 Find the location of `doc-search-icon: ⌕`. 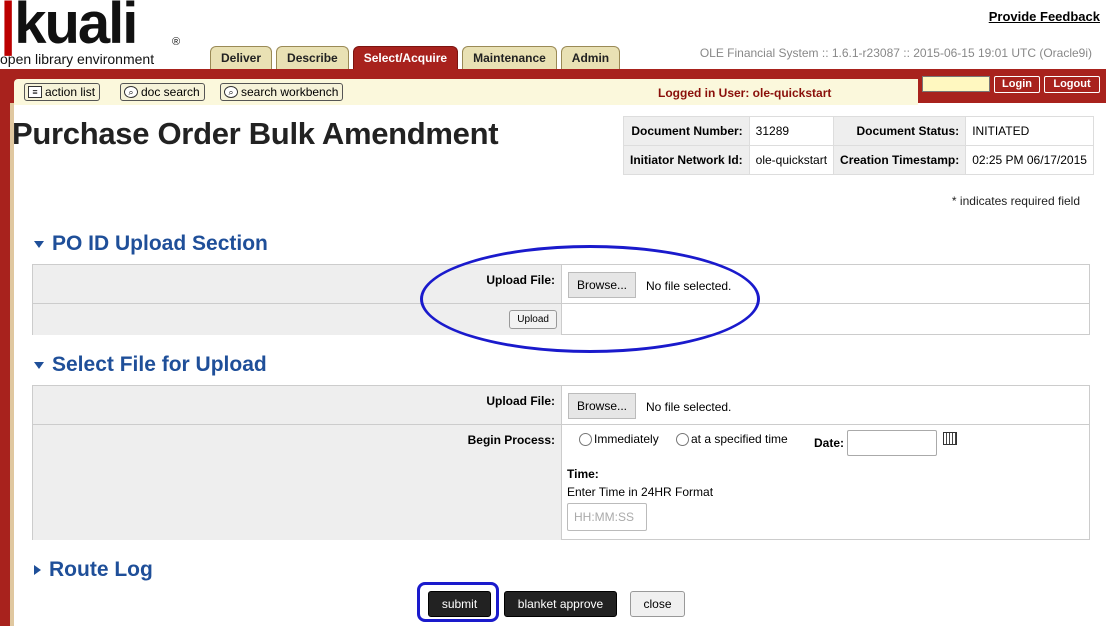

doc-search-icon: ⌕ is located at coordinates (131, 92).